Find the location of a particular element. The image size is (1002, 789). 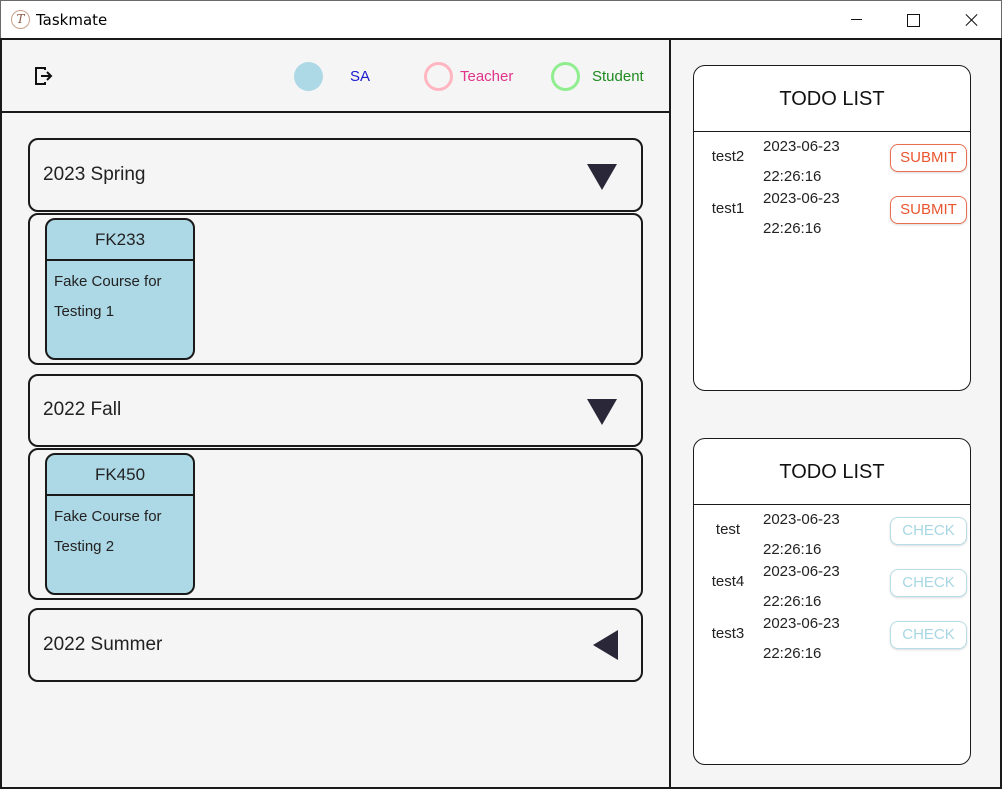

title-bar: T Taskmate is located at coordinates (501, 19).